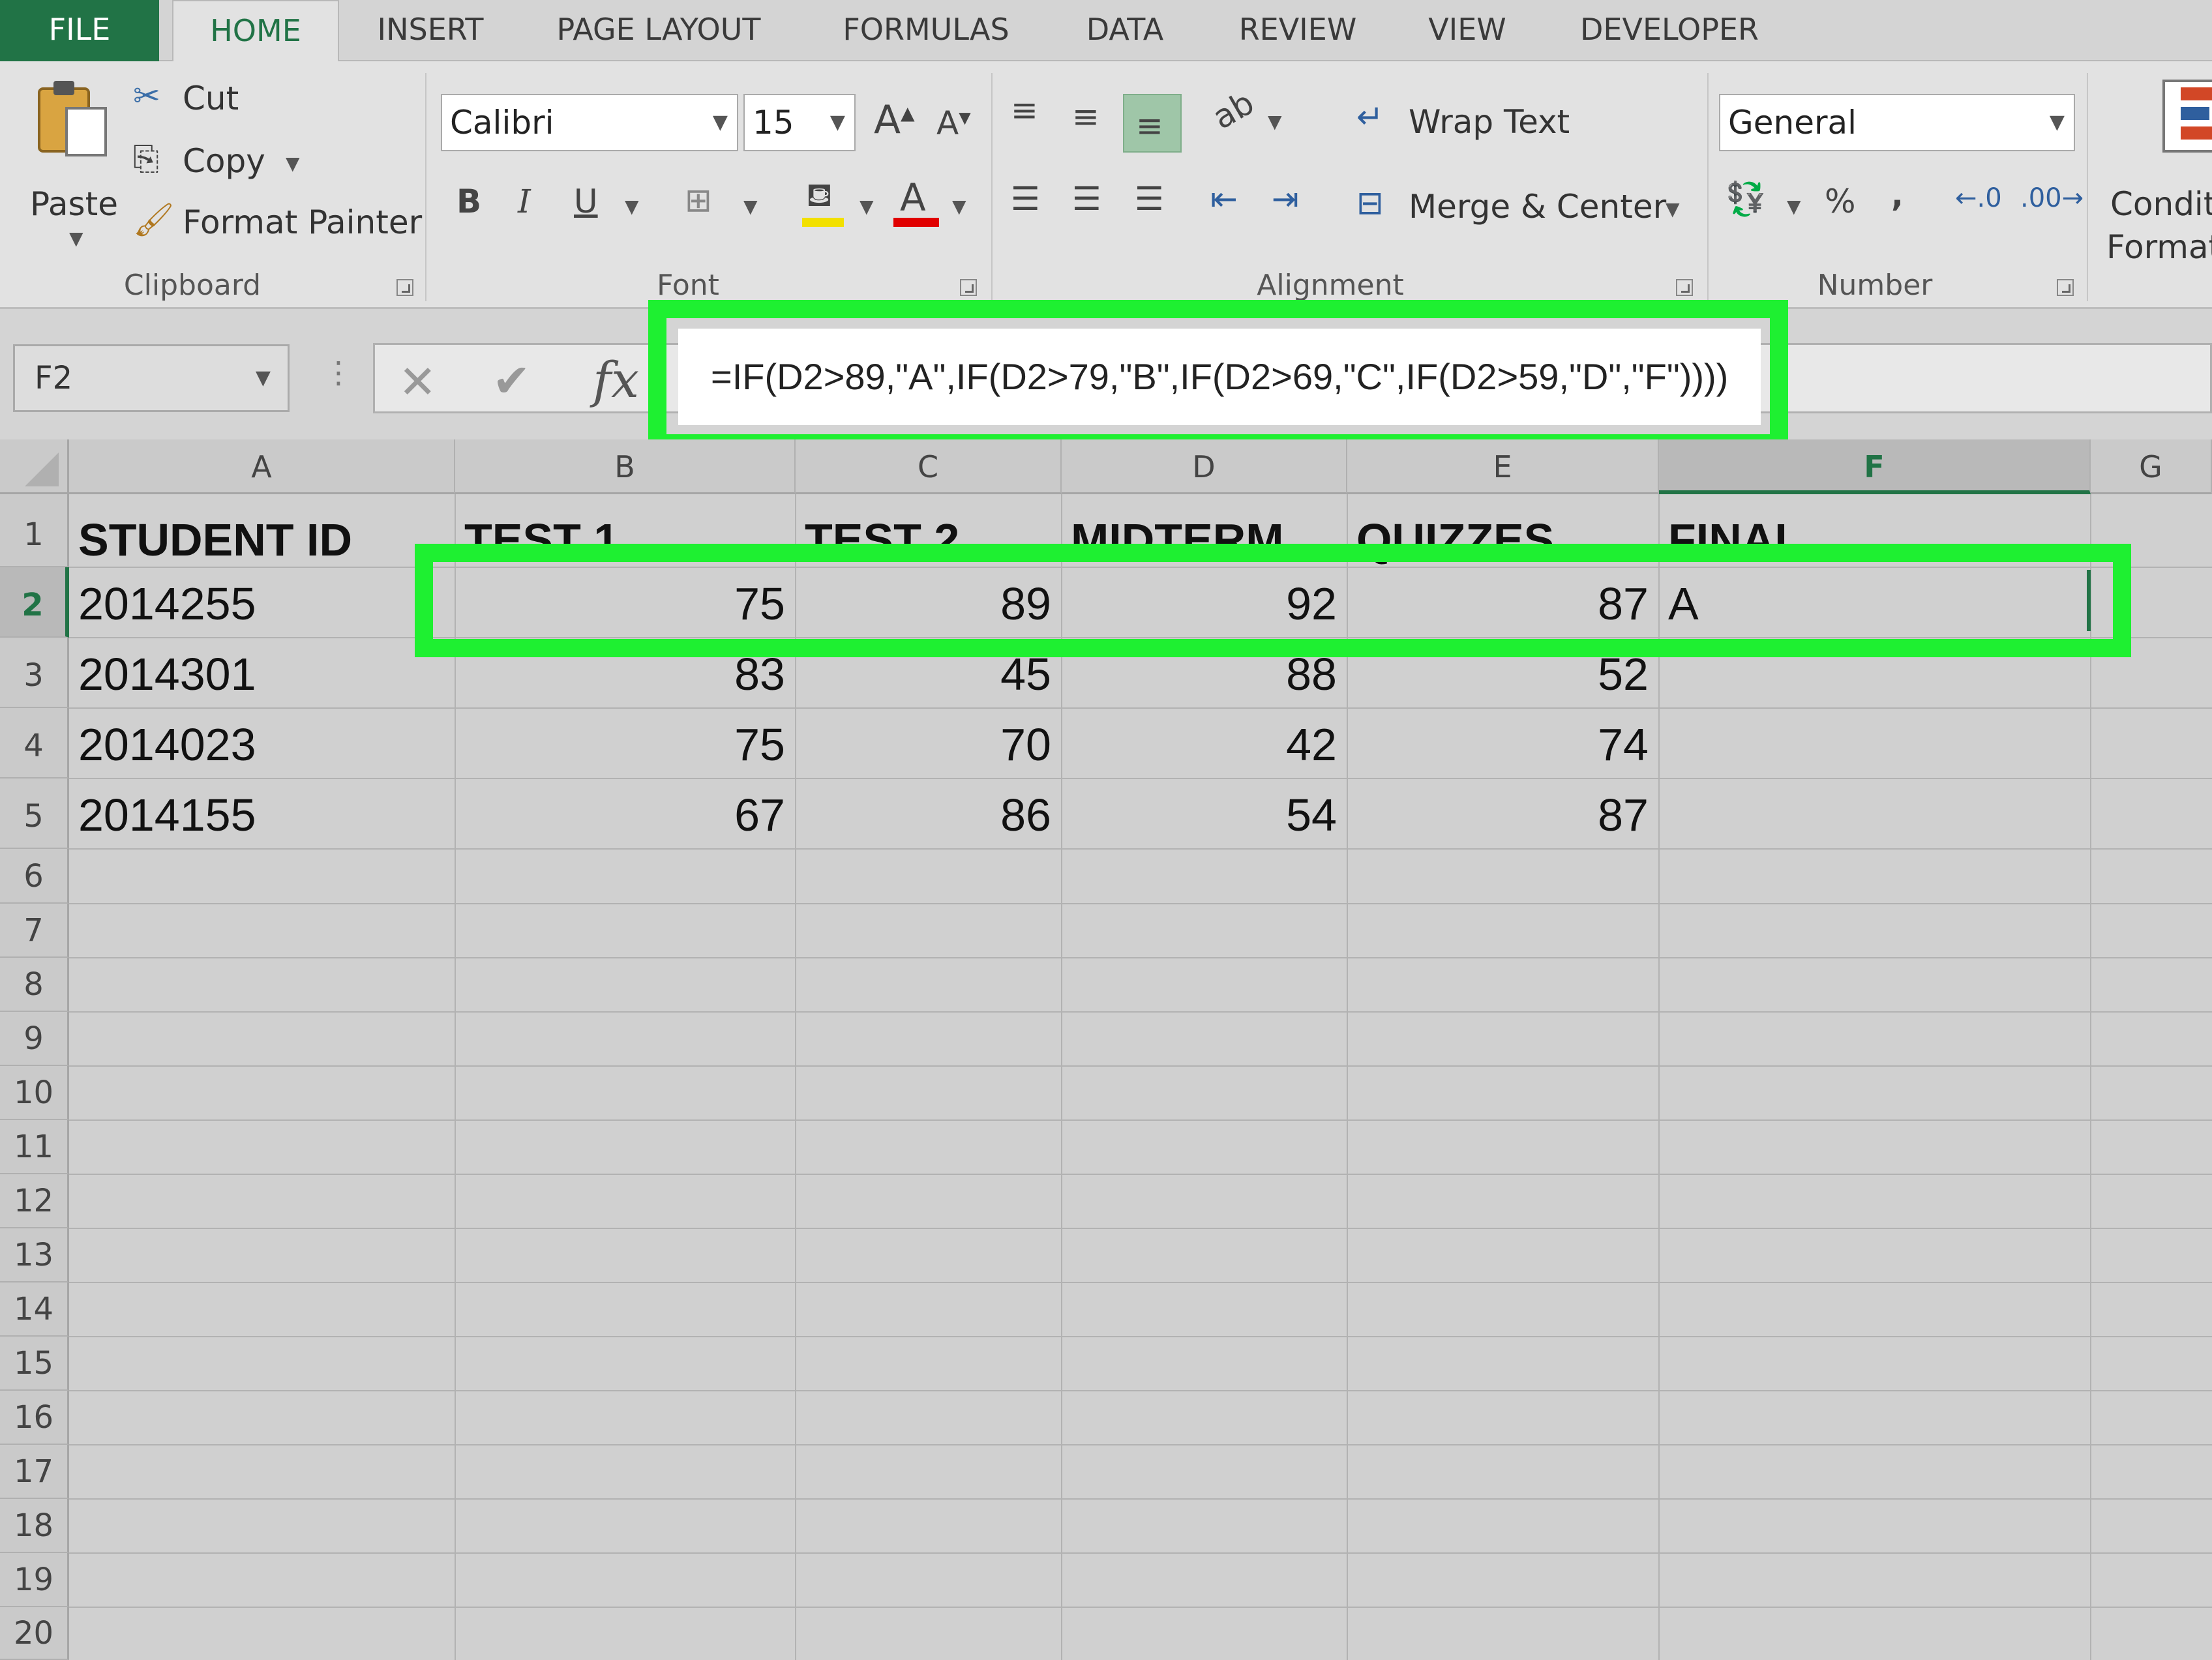  I want to click on orientation-icon: ab, so click(1233, 109).